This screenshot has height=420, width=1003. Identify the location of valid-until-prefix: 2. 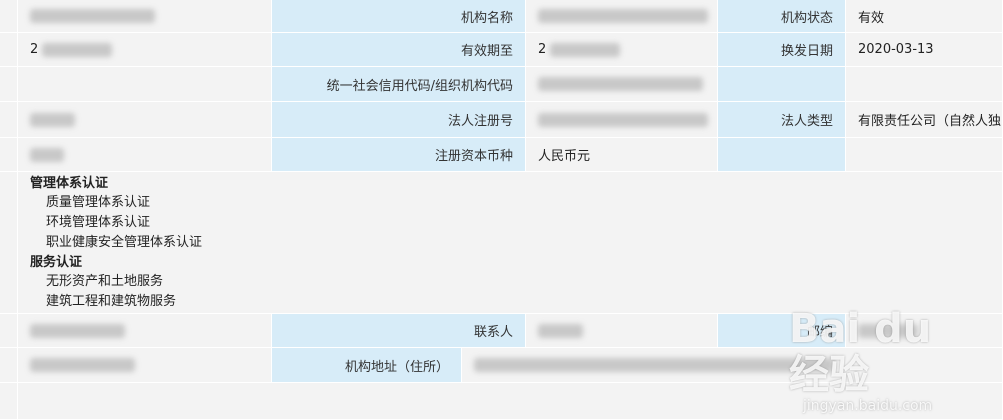
(542, 49).